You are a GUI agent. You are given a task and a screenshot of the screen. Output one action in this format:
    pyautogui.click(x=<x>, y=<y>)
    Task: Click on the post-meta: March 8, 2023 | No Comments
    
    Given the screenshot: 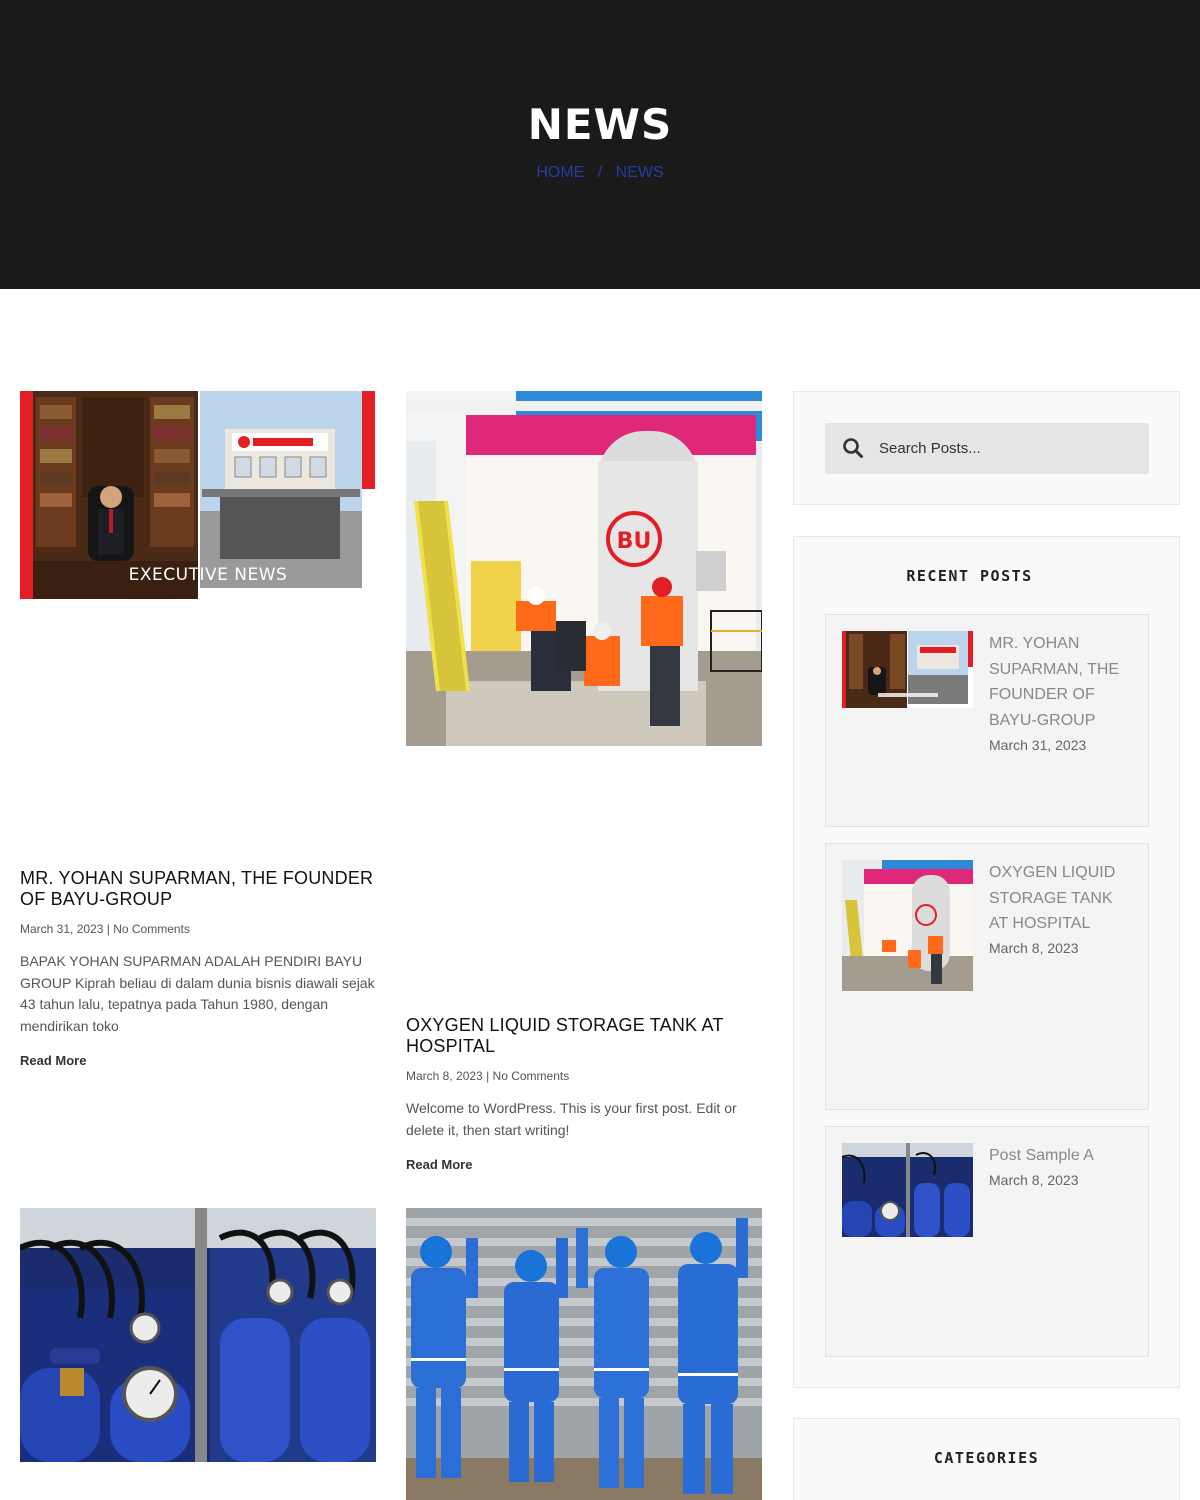 What is the action you would take?
    pyautogui.click(x=584, y=1076)
    